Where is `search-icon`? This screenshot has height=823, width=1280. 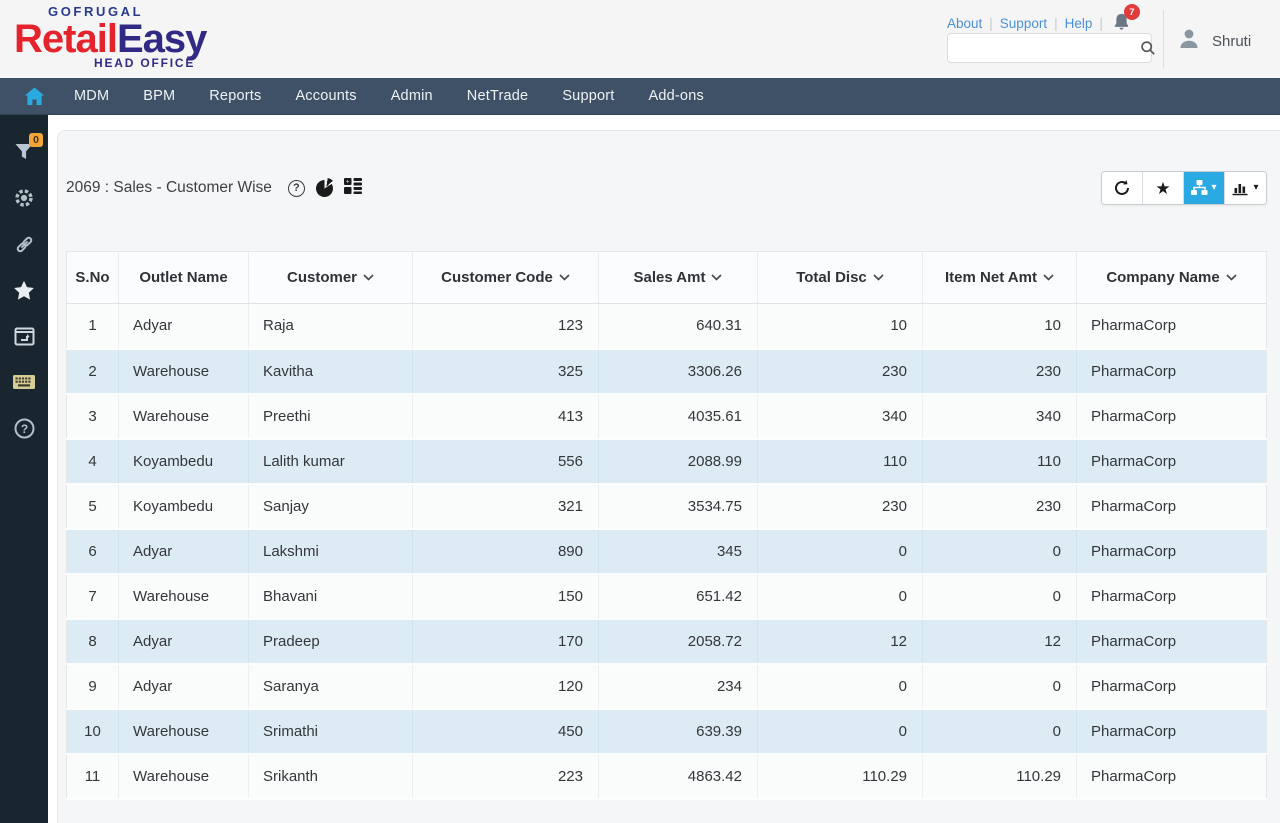 search-icon is located at coordinates (1148, 48).